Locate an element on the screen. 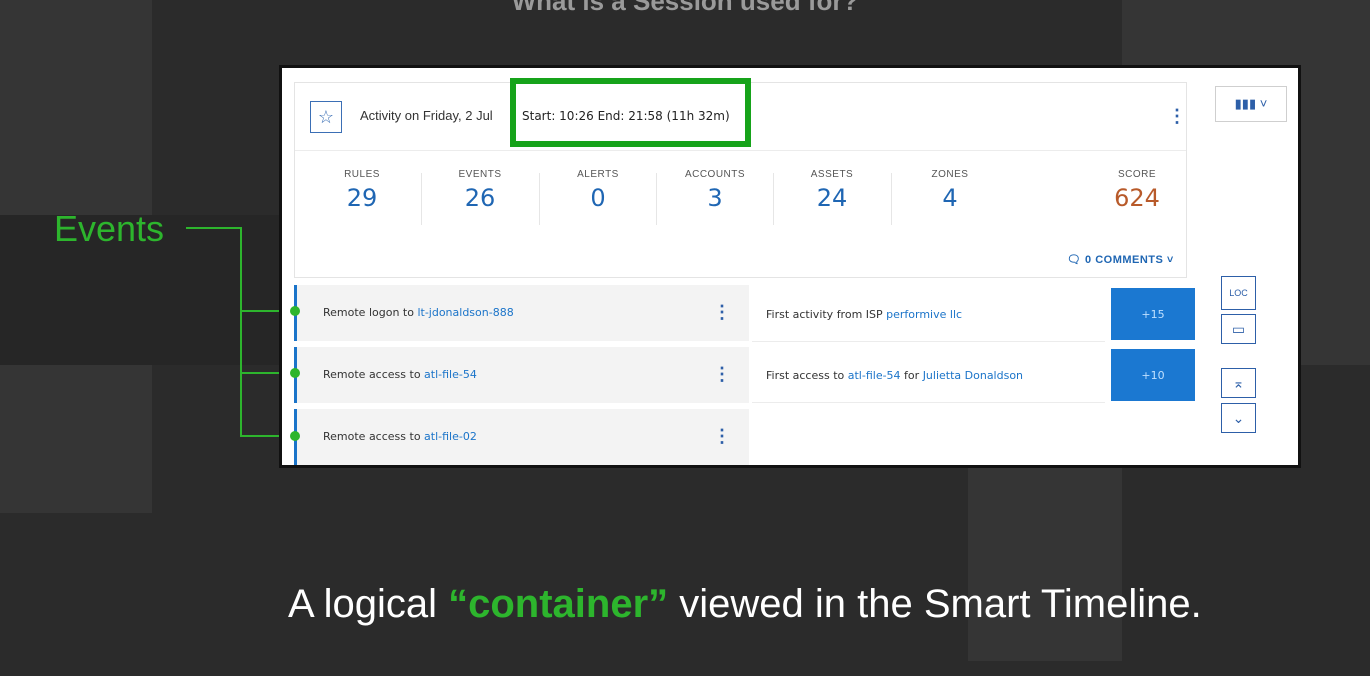 The image size is (1370, 676). event-text: Remote logon to lt-jdonaldson-888 is located at coordinates (418, 312).